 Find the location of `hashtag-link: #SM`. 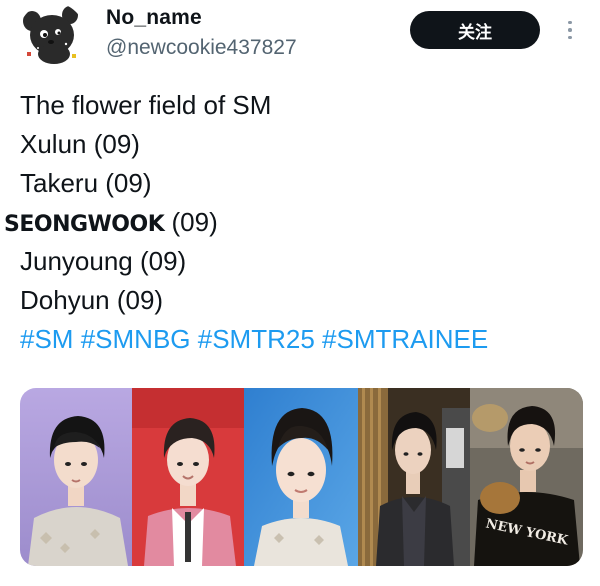

hashtag-link: #SM is located at coordinates (46, 339).